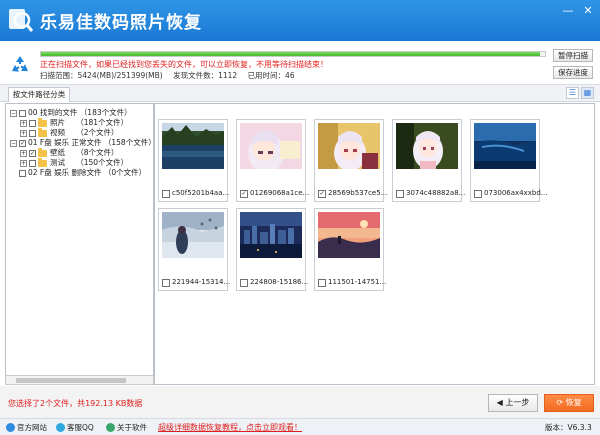  I want to click on selection-summary: 您选择了2个文件，共192.13 KB数据, so click(75, 403).